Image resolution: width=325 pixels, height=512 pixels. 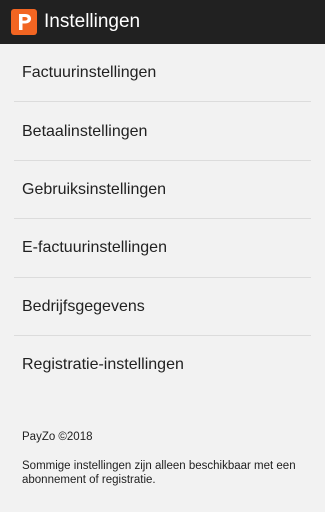 I want to click on page-title: Instellingen, so click(x=92, y=21).